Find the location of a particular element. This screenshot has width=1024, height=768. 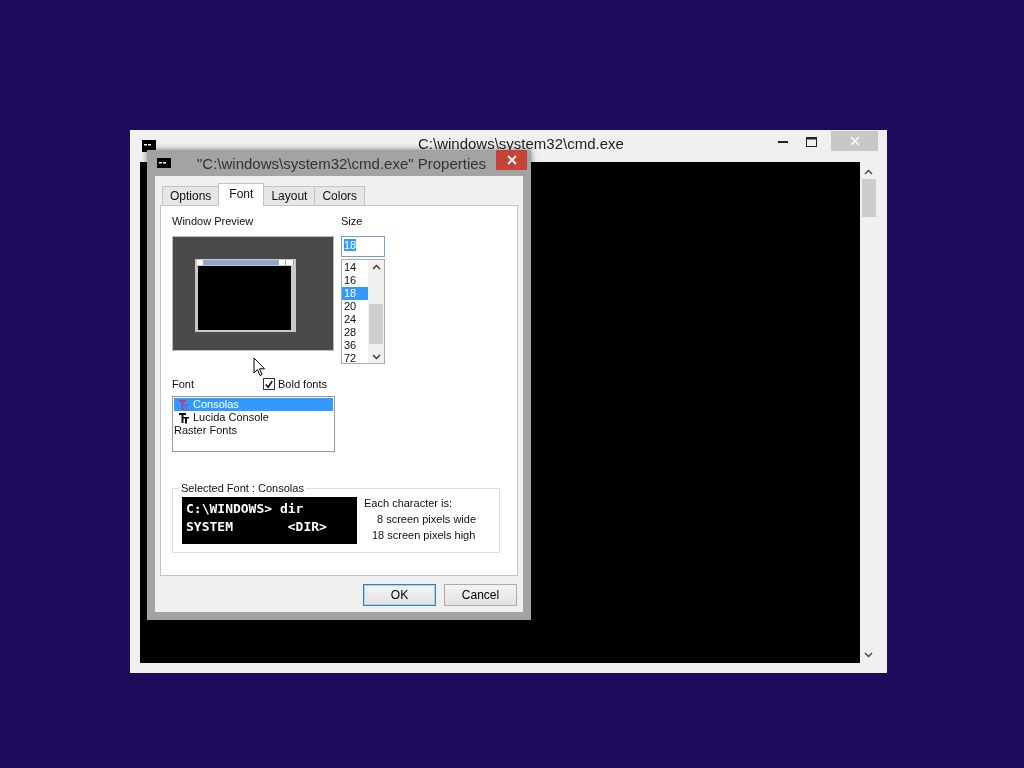

close-button is located at coordinates (511, 160).